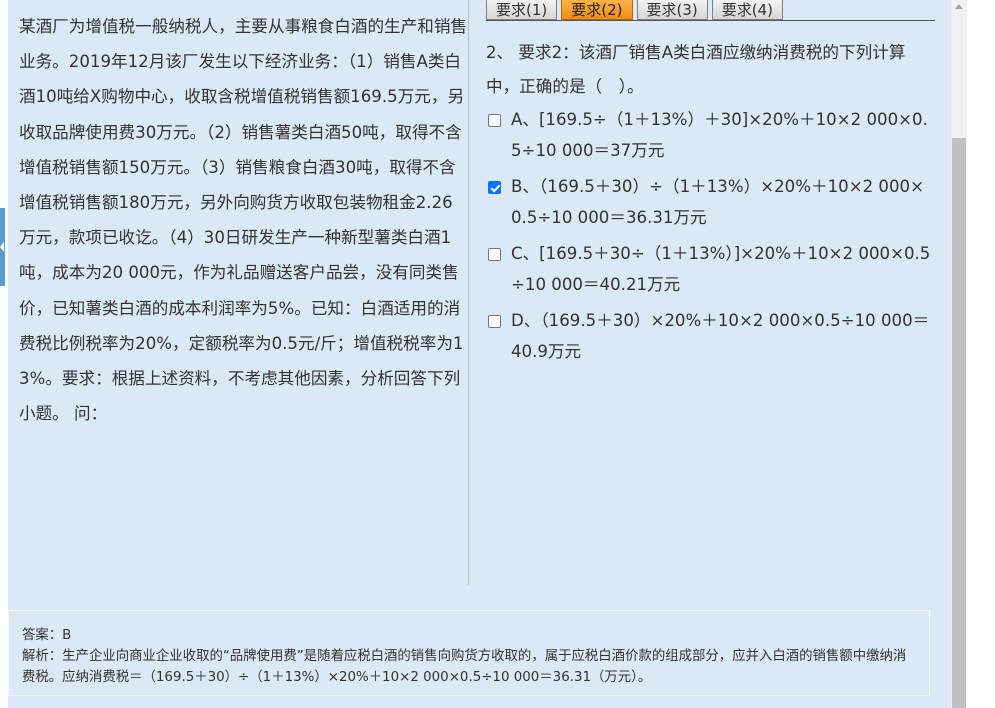 The width and height of the screenshot is (995, 708). Describe the element at coordinates (494, 120) in the screenshot. I see `option-a-checkbox` at that location.